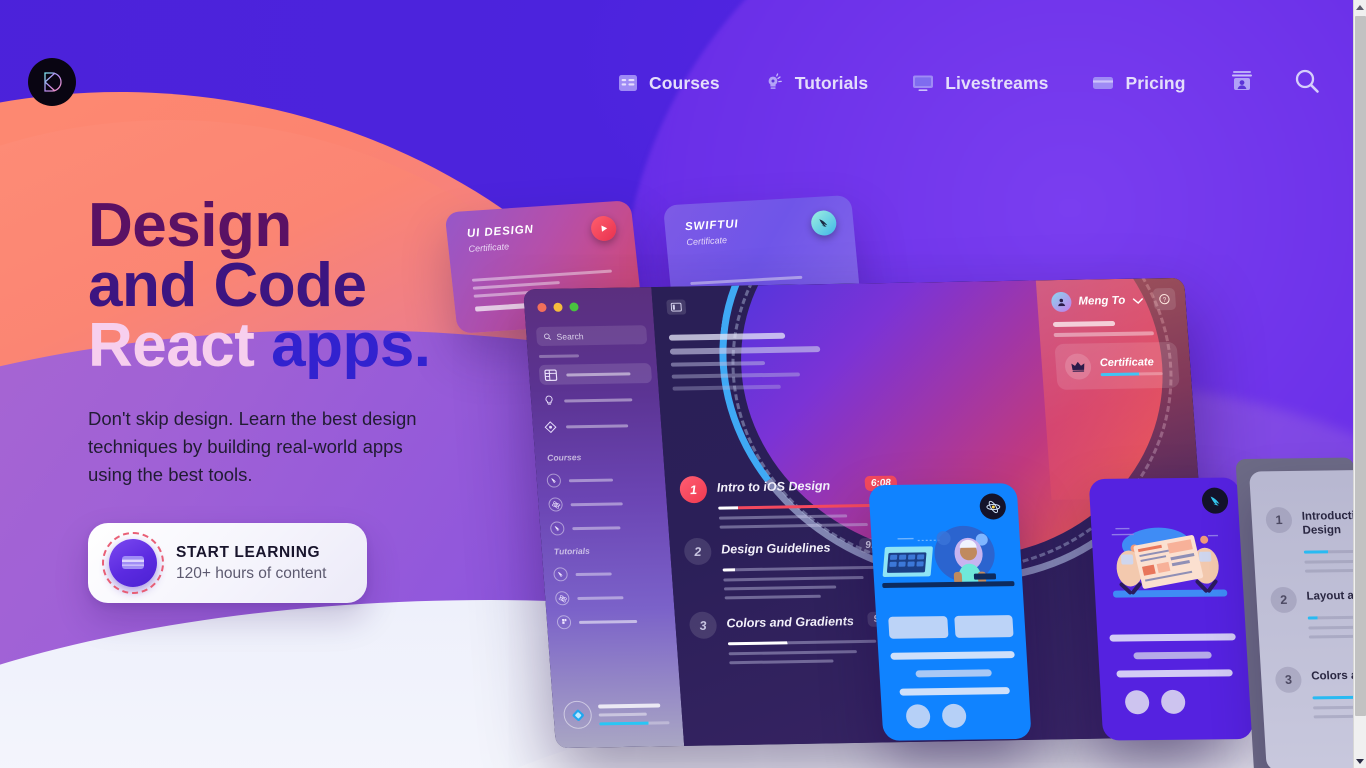  I want to click on headline-line-1: Design, so click(190, 225).